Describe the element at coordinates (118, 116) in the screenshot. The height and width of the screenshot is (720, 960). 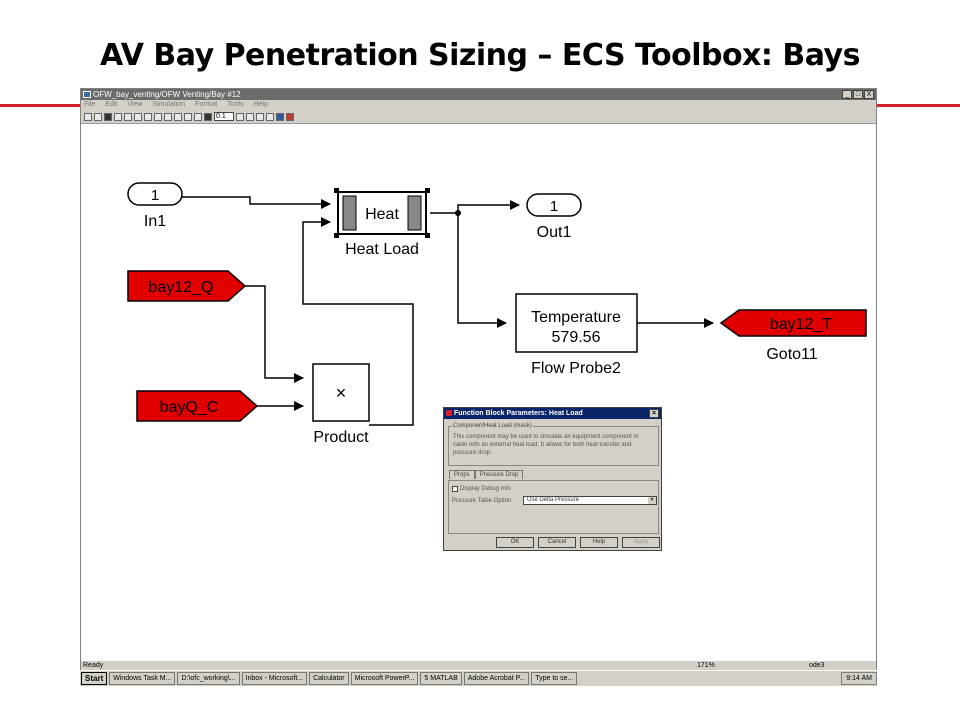
I see `print-icon` at that location.